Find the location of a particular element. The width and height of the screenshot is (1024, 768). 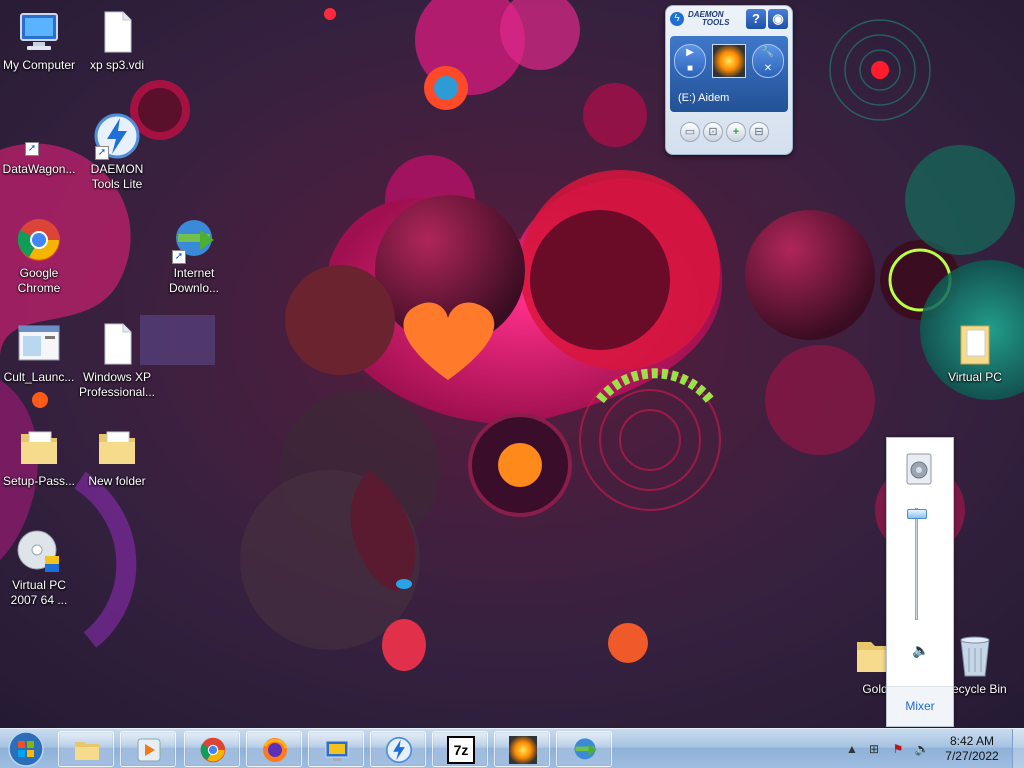

desktop-icon-virtual-pc: Virtual PC is located at coordinates (975, 352).